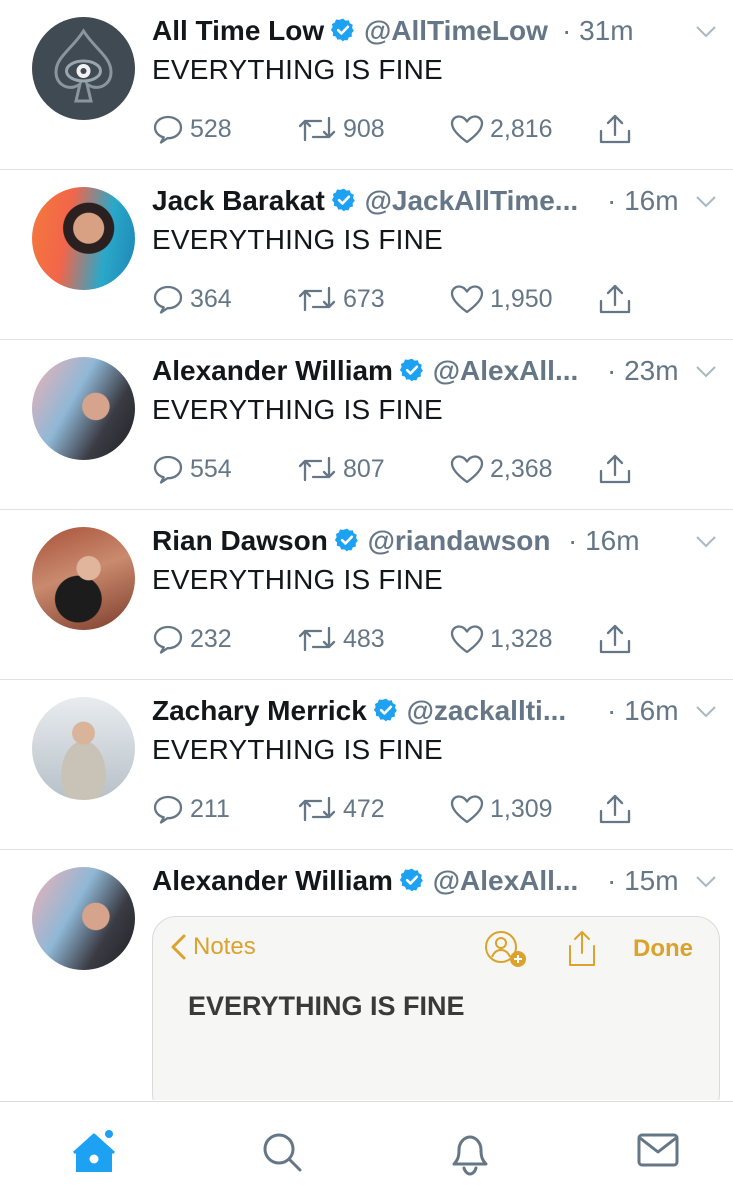  I want to click on tab-home, so click(94, 1152).